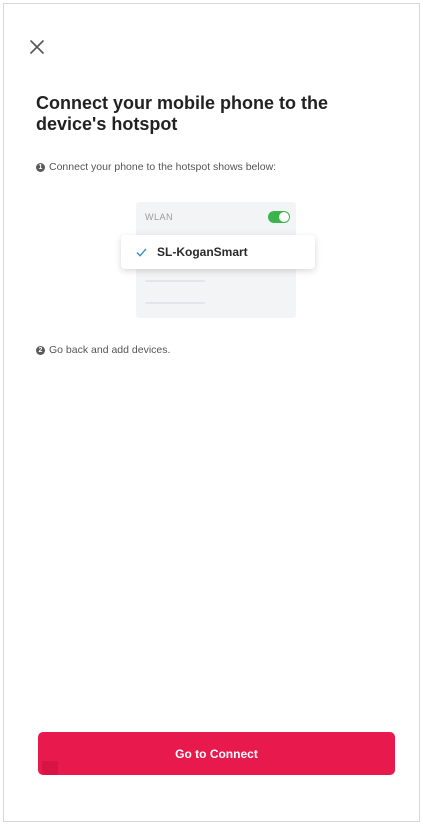 Image resolution: width=423 pixels, height=825 pixels. What do you see at coordinates (202, 252) in the screenshot?
I see `network-name: SL-KoganSmart` at bounding box center [202, 252].